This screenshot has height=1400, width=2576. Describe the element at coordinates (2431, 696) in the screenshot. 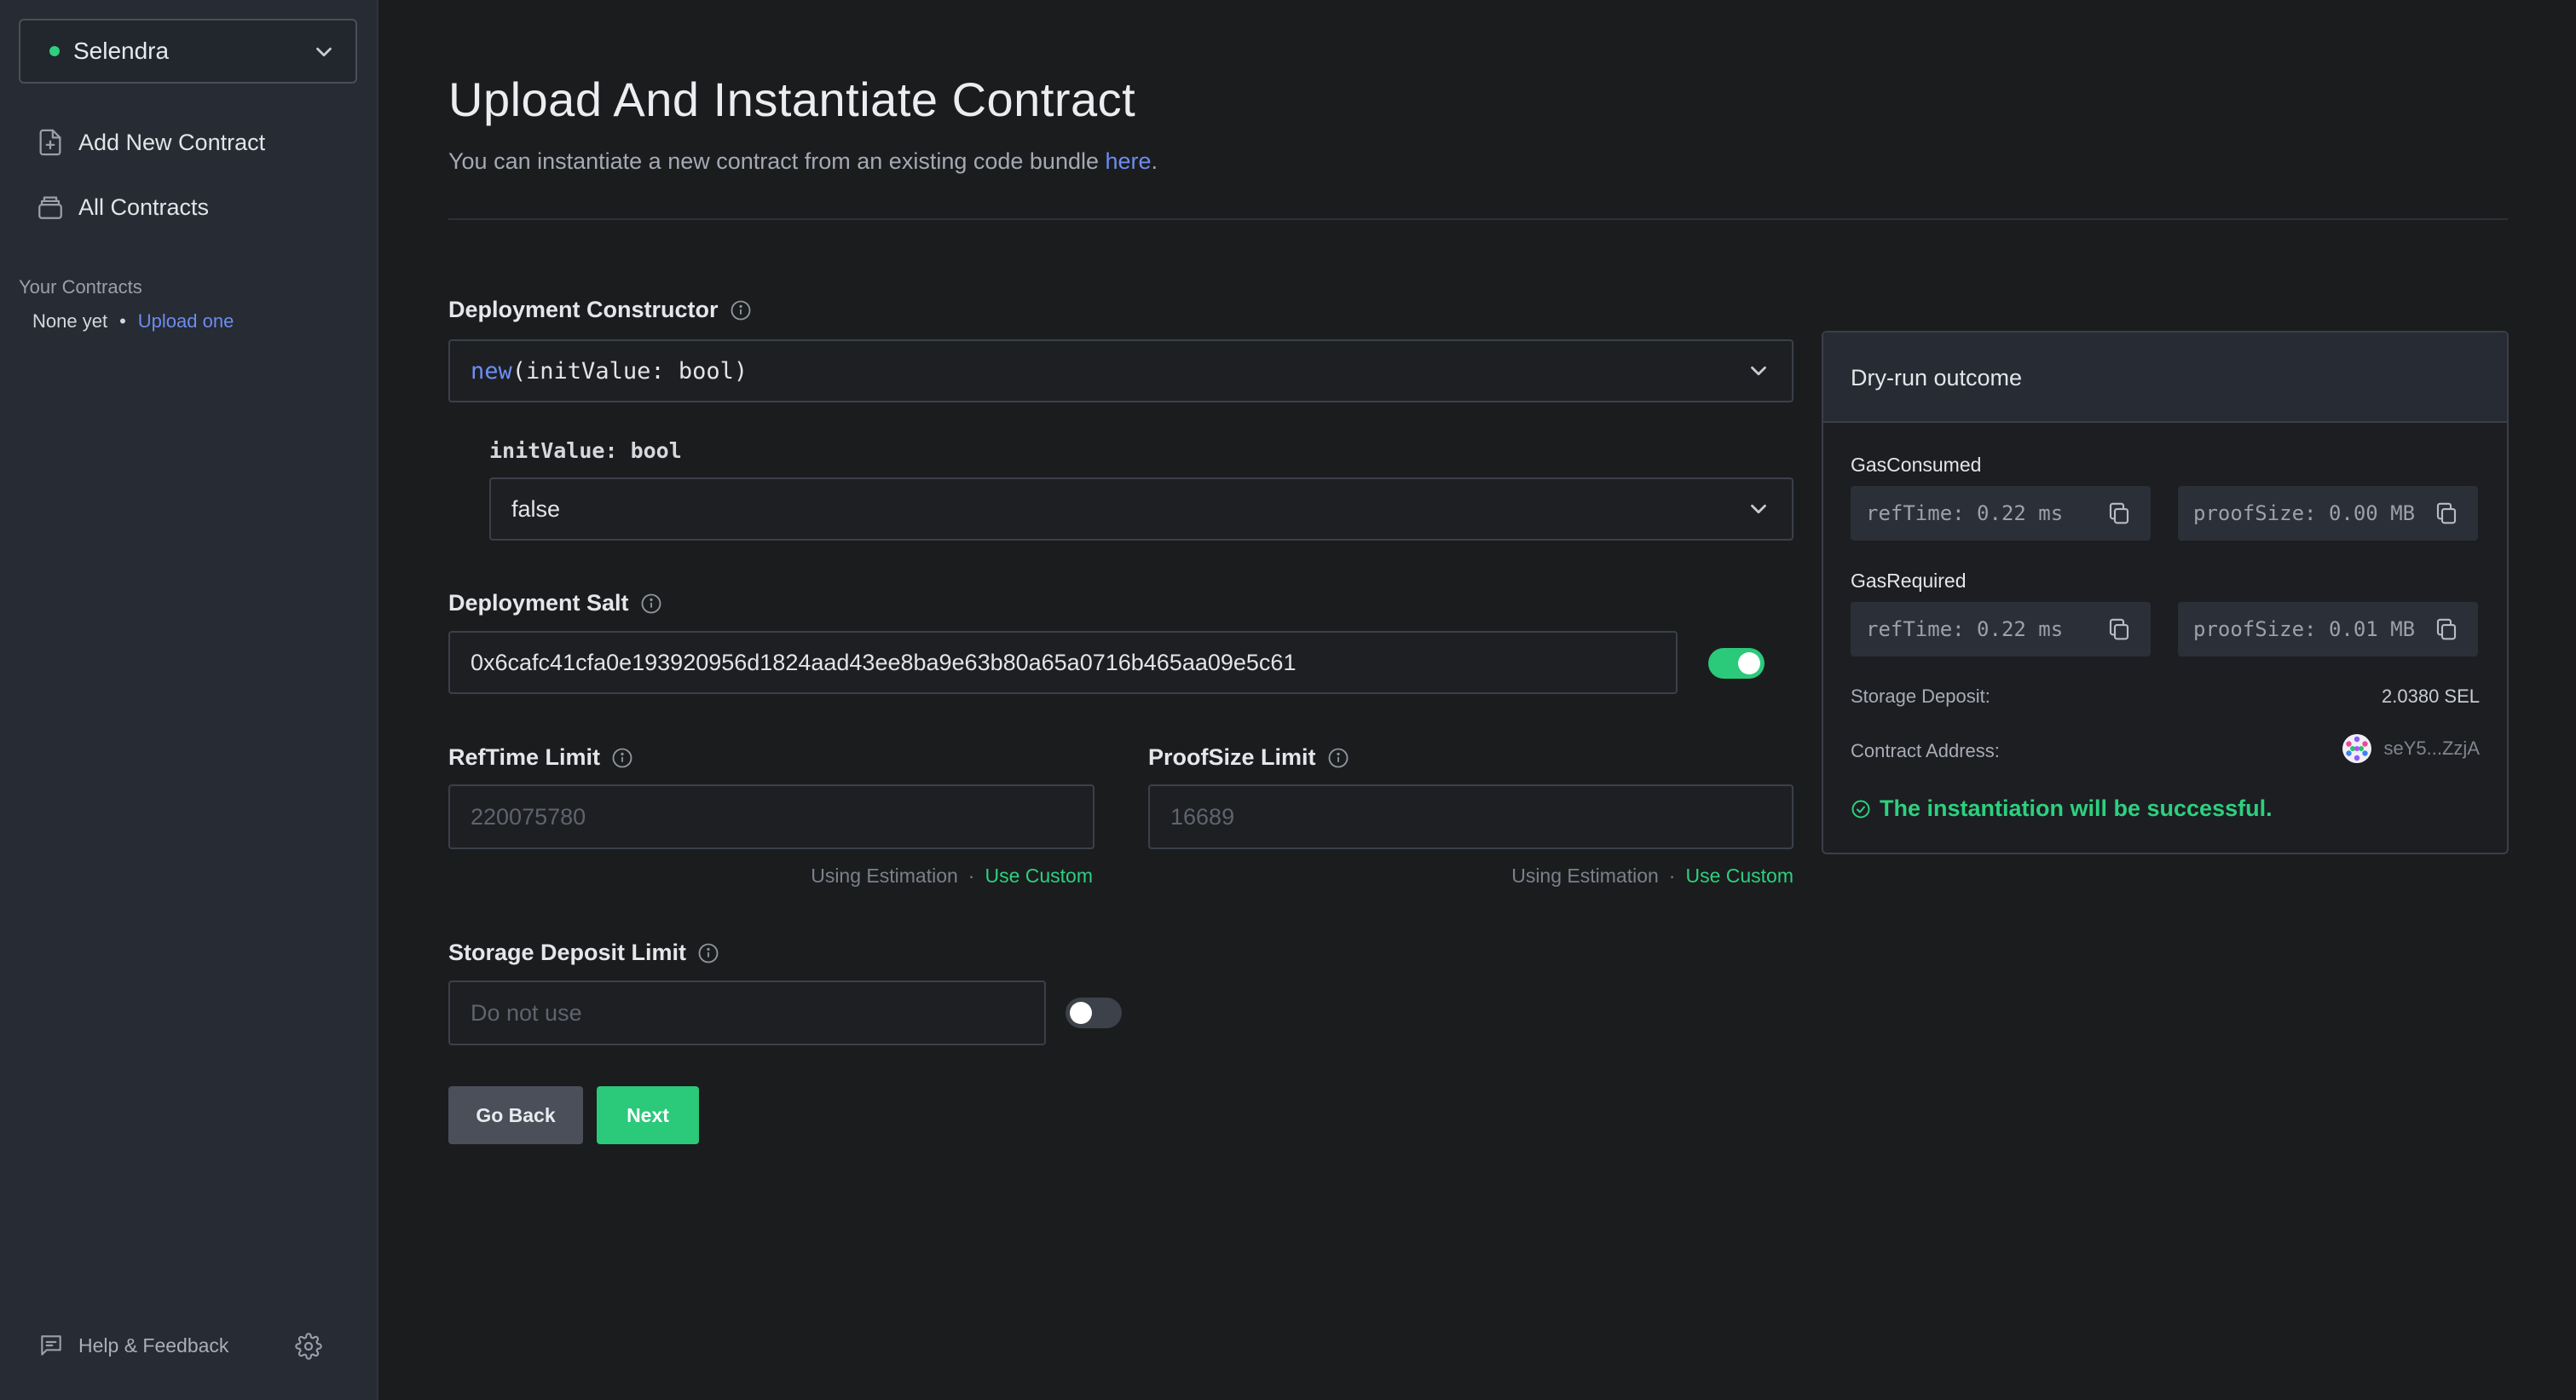

I see `storage-deposit-value: 2.0380 SEL` at that location.